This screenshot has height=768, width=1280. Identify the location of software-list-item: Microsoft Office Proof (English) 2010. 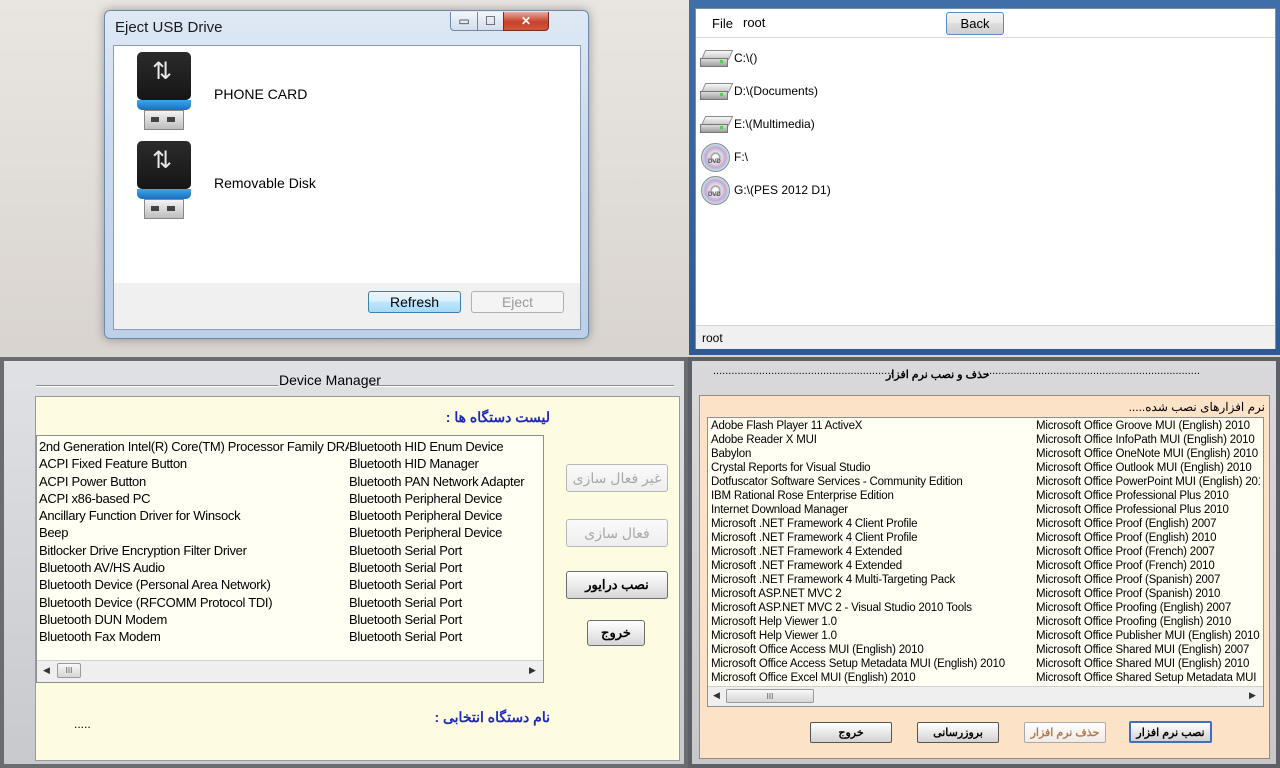
(1148, 538).